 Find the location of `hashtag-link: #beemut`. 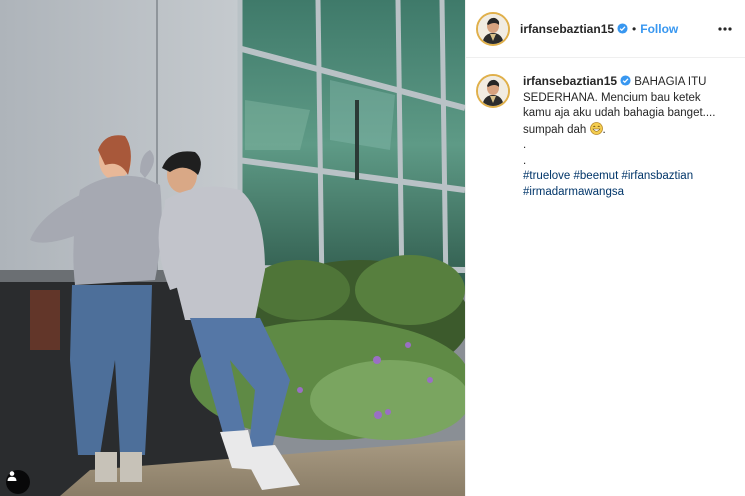

hashtag-link: #beemut is located at coordinates (596, 176).